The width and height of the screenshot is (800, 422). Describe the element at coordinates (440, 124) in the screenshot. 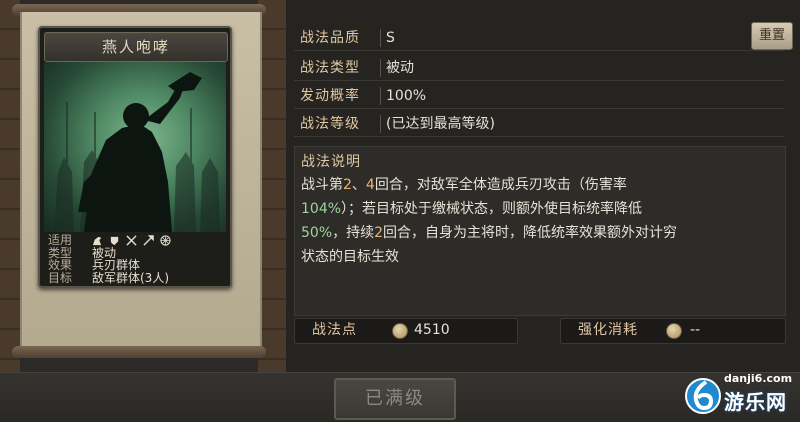

I see `stat-value-level: (已达到最高等级)` at that location.